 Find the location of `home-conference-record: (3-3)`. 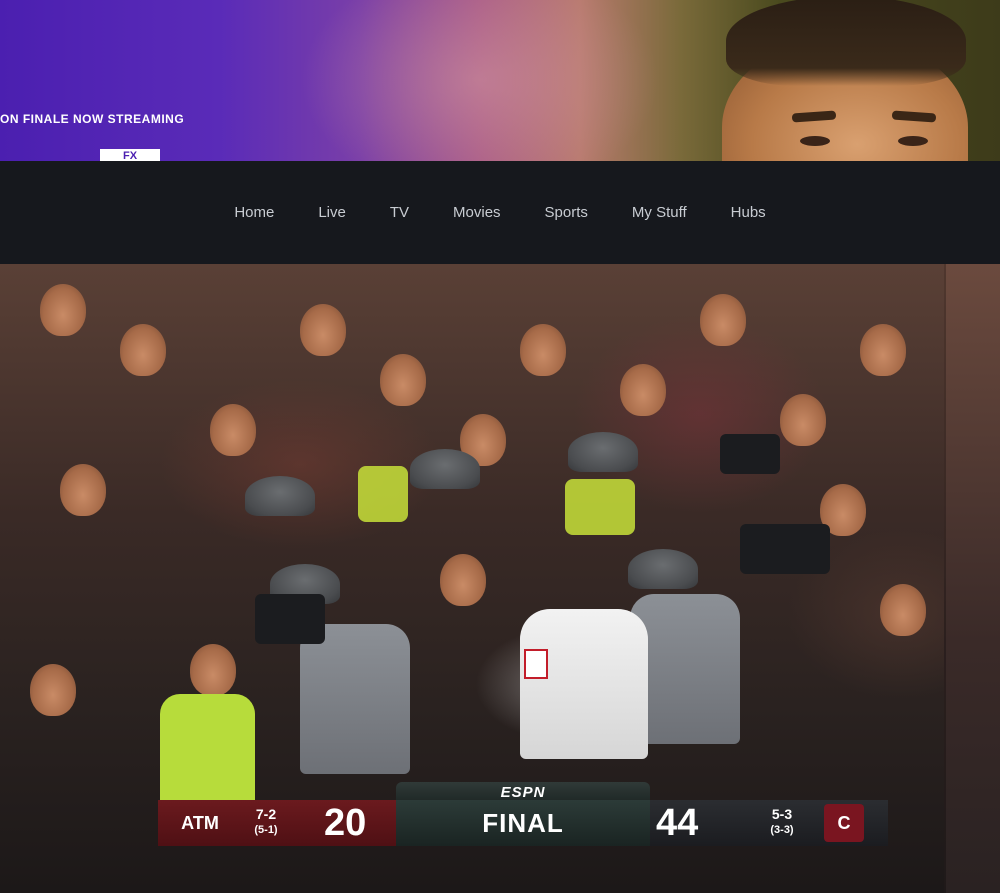

home-conference-record: (3-3) is located at coordinates (782, 830).